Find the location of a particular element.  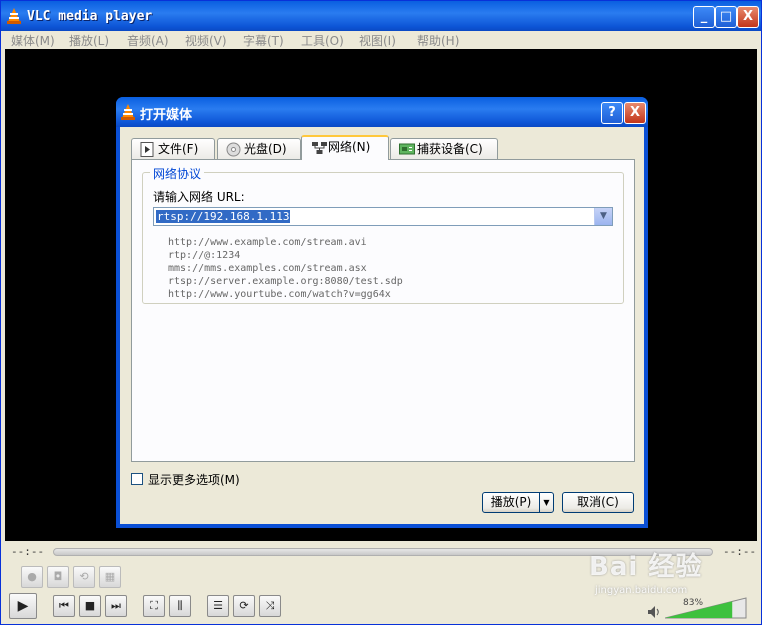

tab-network: 网络(N) is located at coordinates (345, 147).